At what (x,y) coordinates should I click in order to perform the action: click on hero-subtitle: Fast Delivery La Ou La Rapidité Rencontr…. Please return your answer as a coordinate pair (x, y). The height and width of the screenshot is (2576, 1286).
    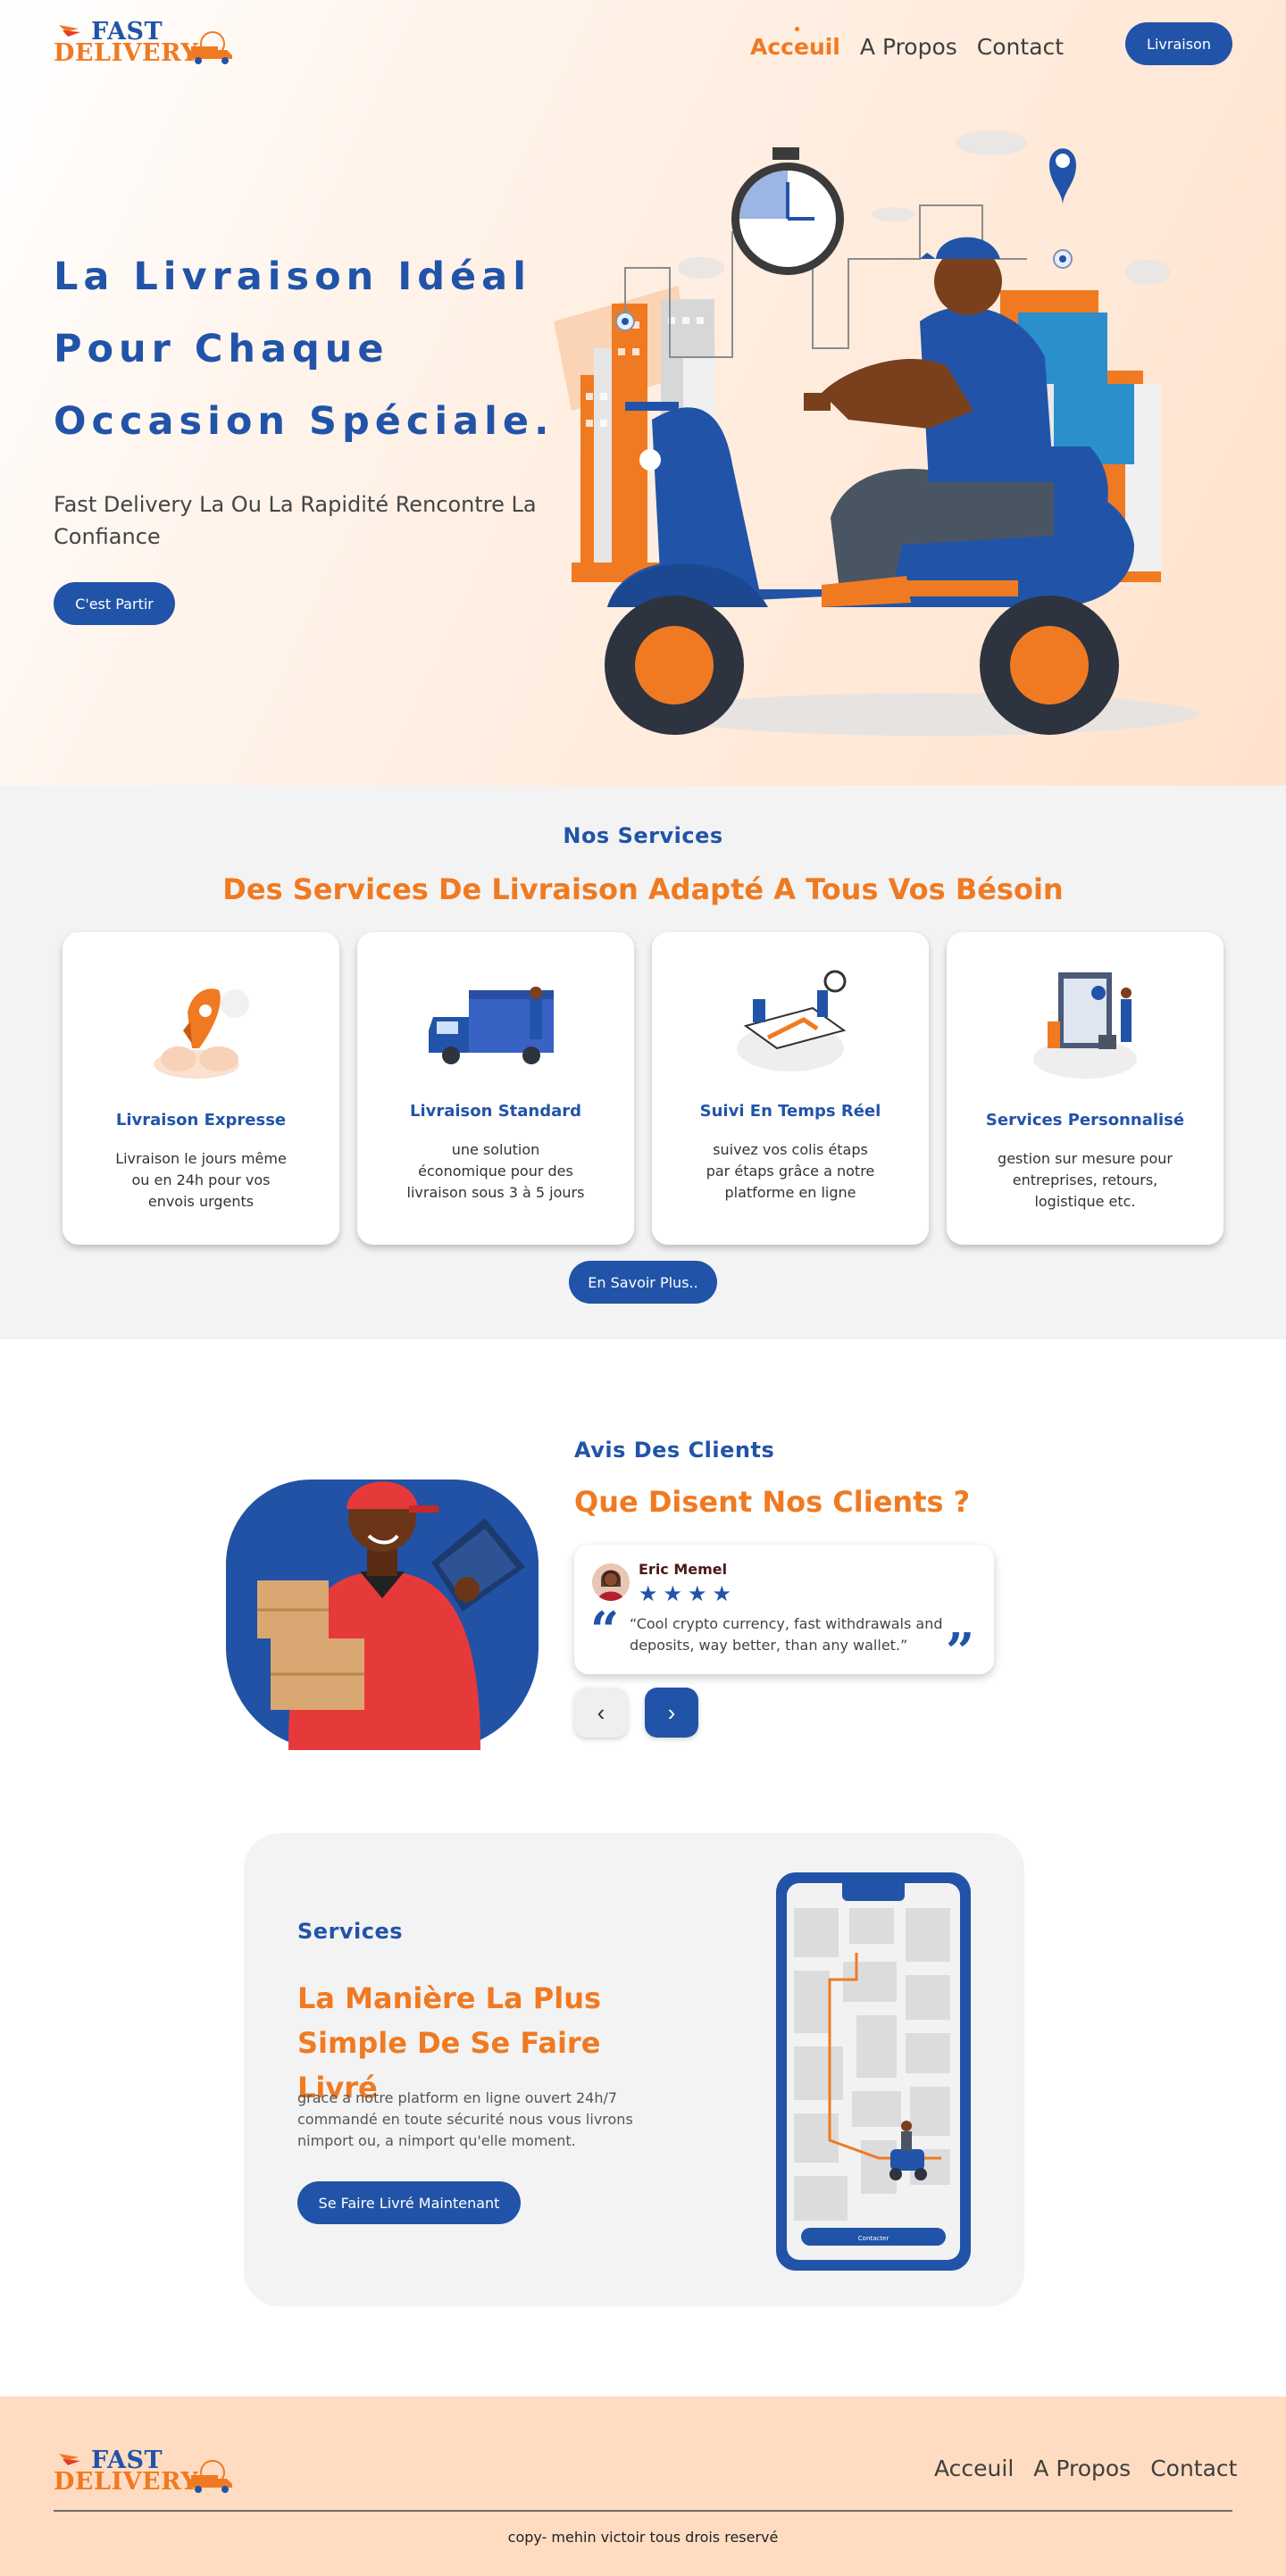
    Looking at the image, I should click on (296, 520).